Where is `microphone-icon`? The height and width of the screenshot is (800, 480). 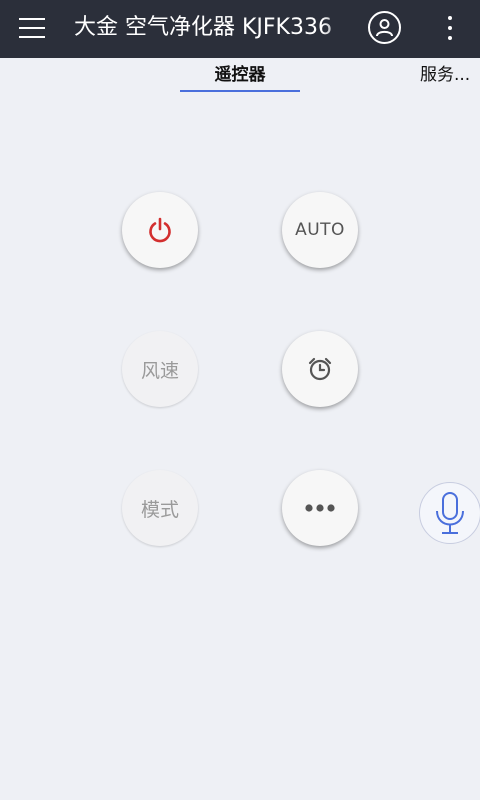
microphone-icon is located at coordinates (450, 513).